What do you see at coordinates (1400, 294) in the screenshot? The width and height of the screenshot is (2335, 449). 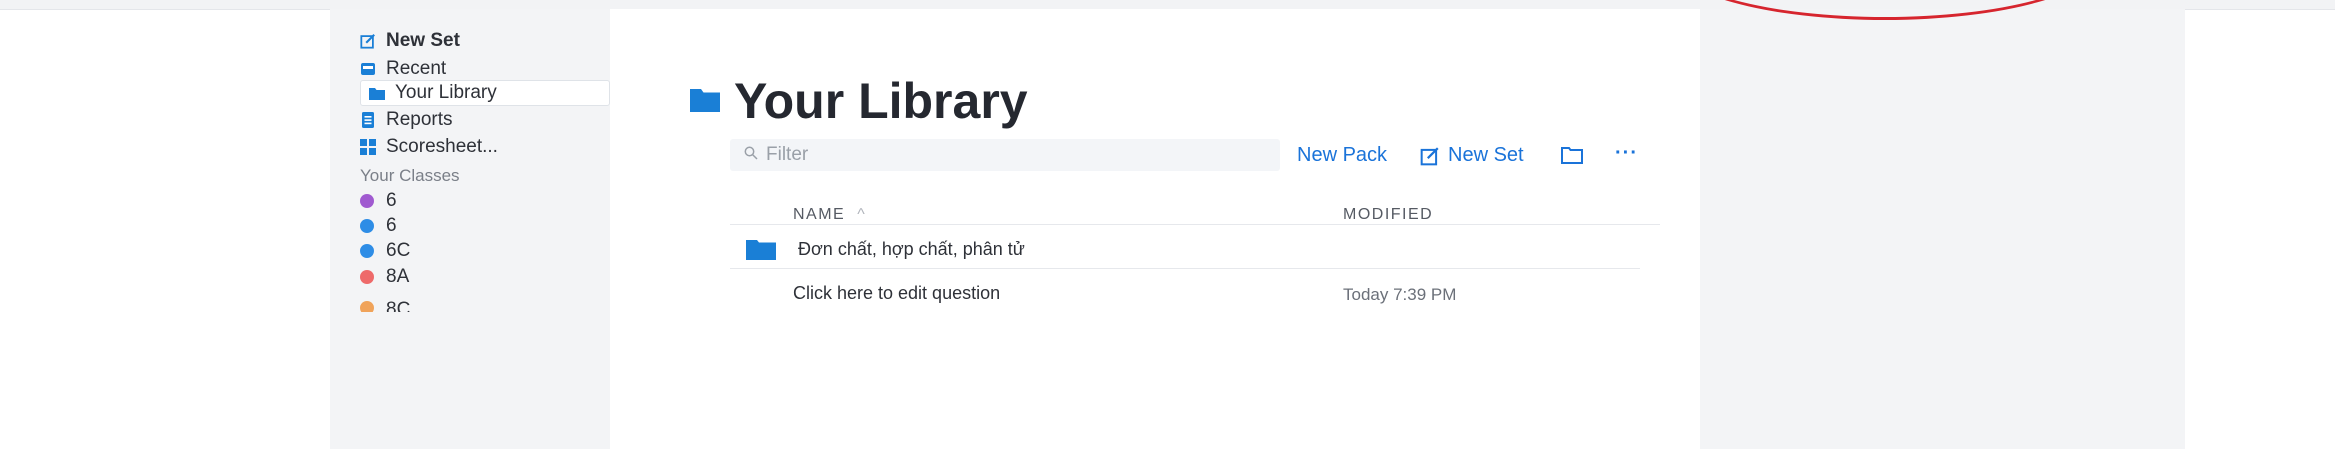 I see `row-modified: Today 7:39 PM` at bounding box center [1400, 294].